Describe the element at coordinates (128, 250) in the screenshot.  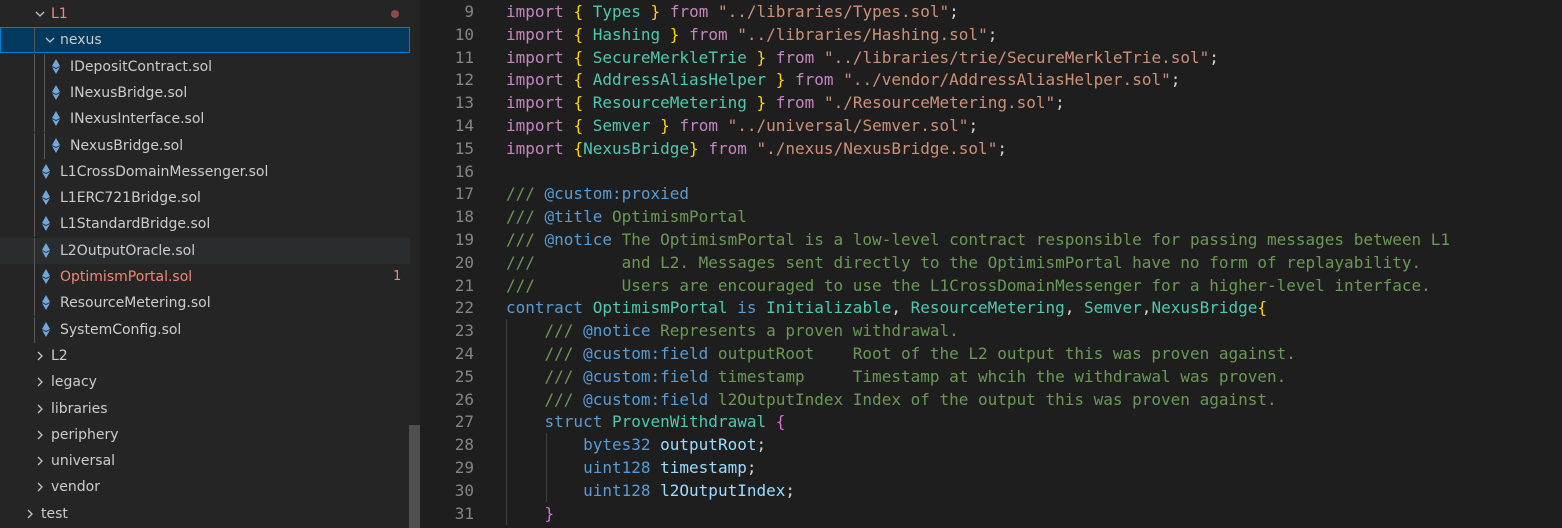
I see `tree-item-label: L2OutputOracle.sol` at that location.